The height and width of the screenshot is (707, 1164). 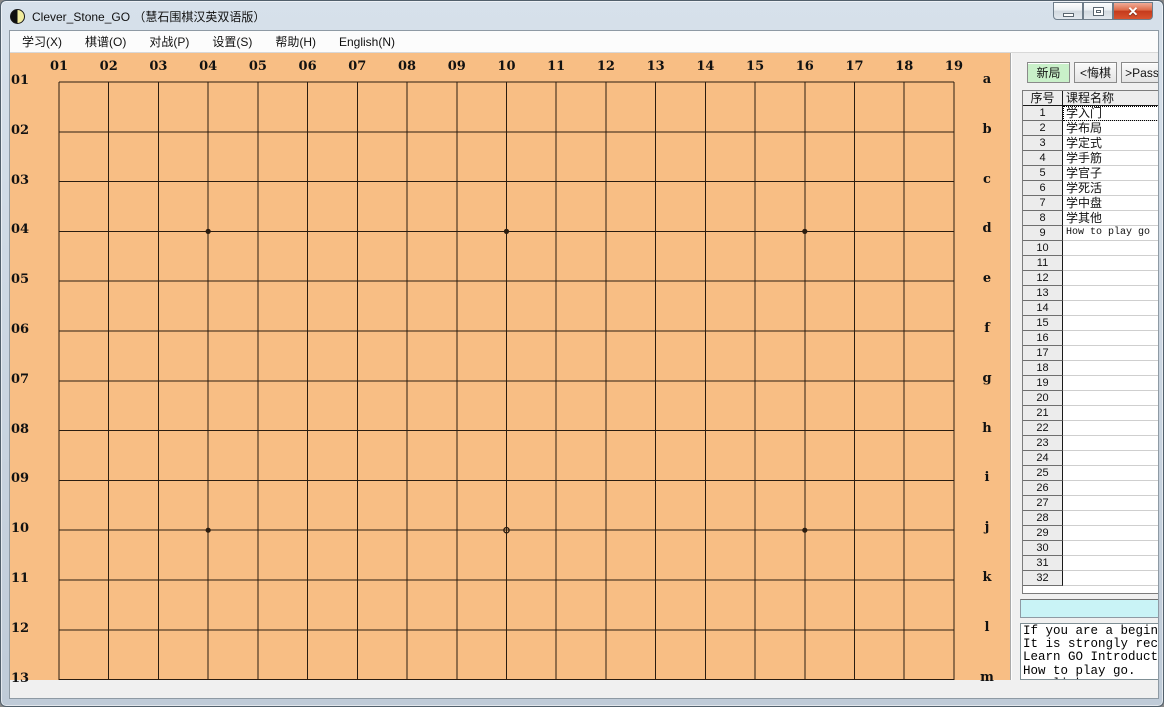 What do you see at coordinates (1110, 113) in the screenshot?
I see `course-name-cell: 学入门` at bounding box center [1110, 113].